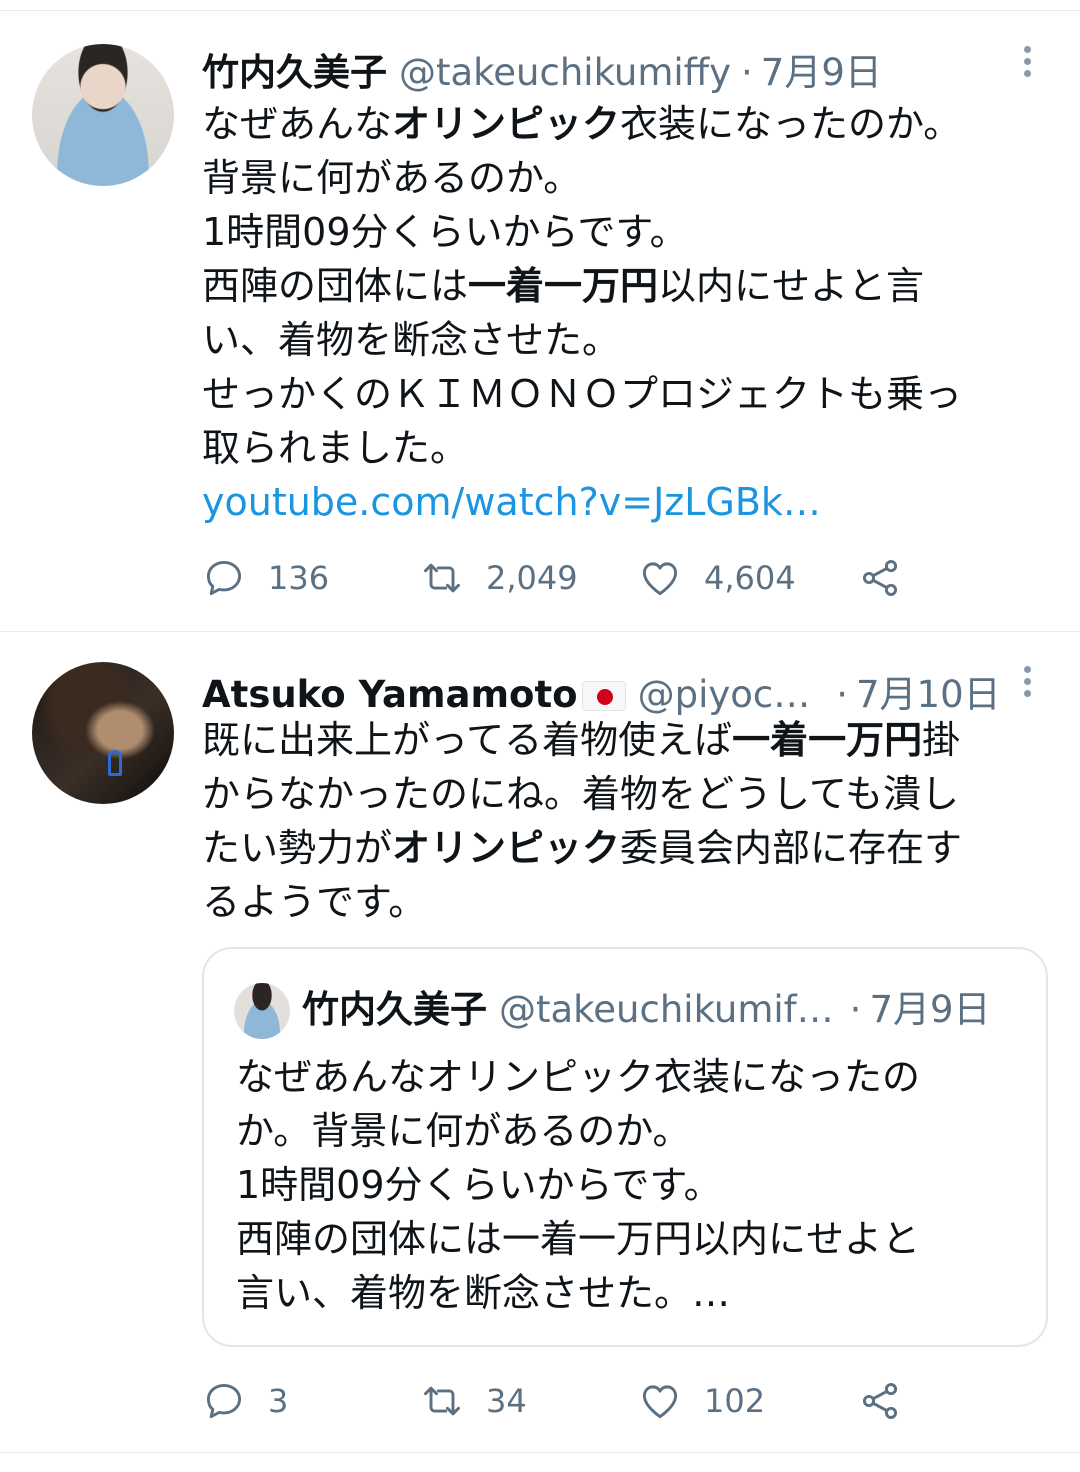 This screenshot has height=1472, width=1080. What do you see at coordinates (299, 578) in the screenshot?
I see `reply-count: 136` at bounding box center [299, 578].